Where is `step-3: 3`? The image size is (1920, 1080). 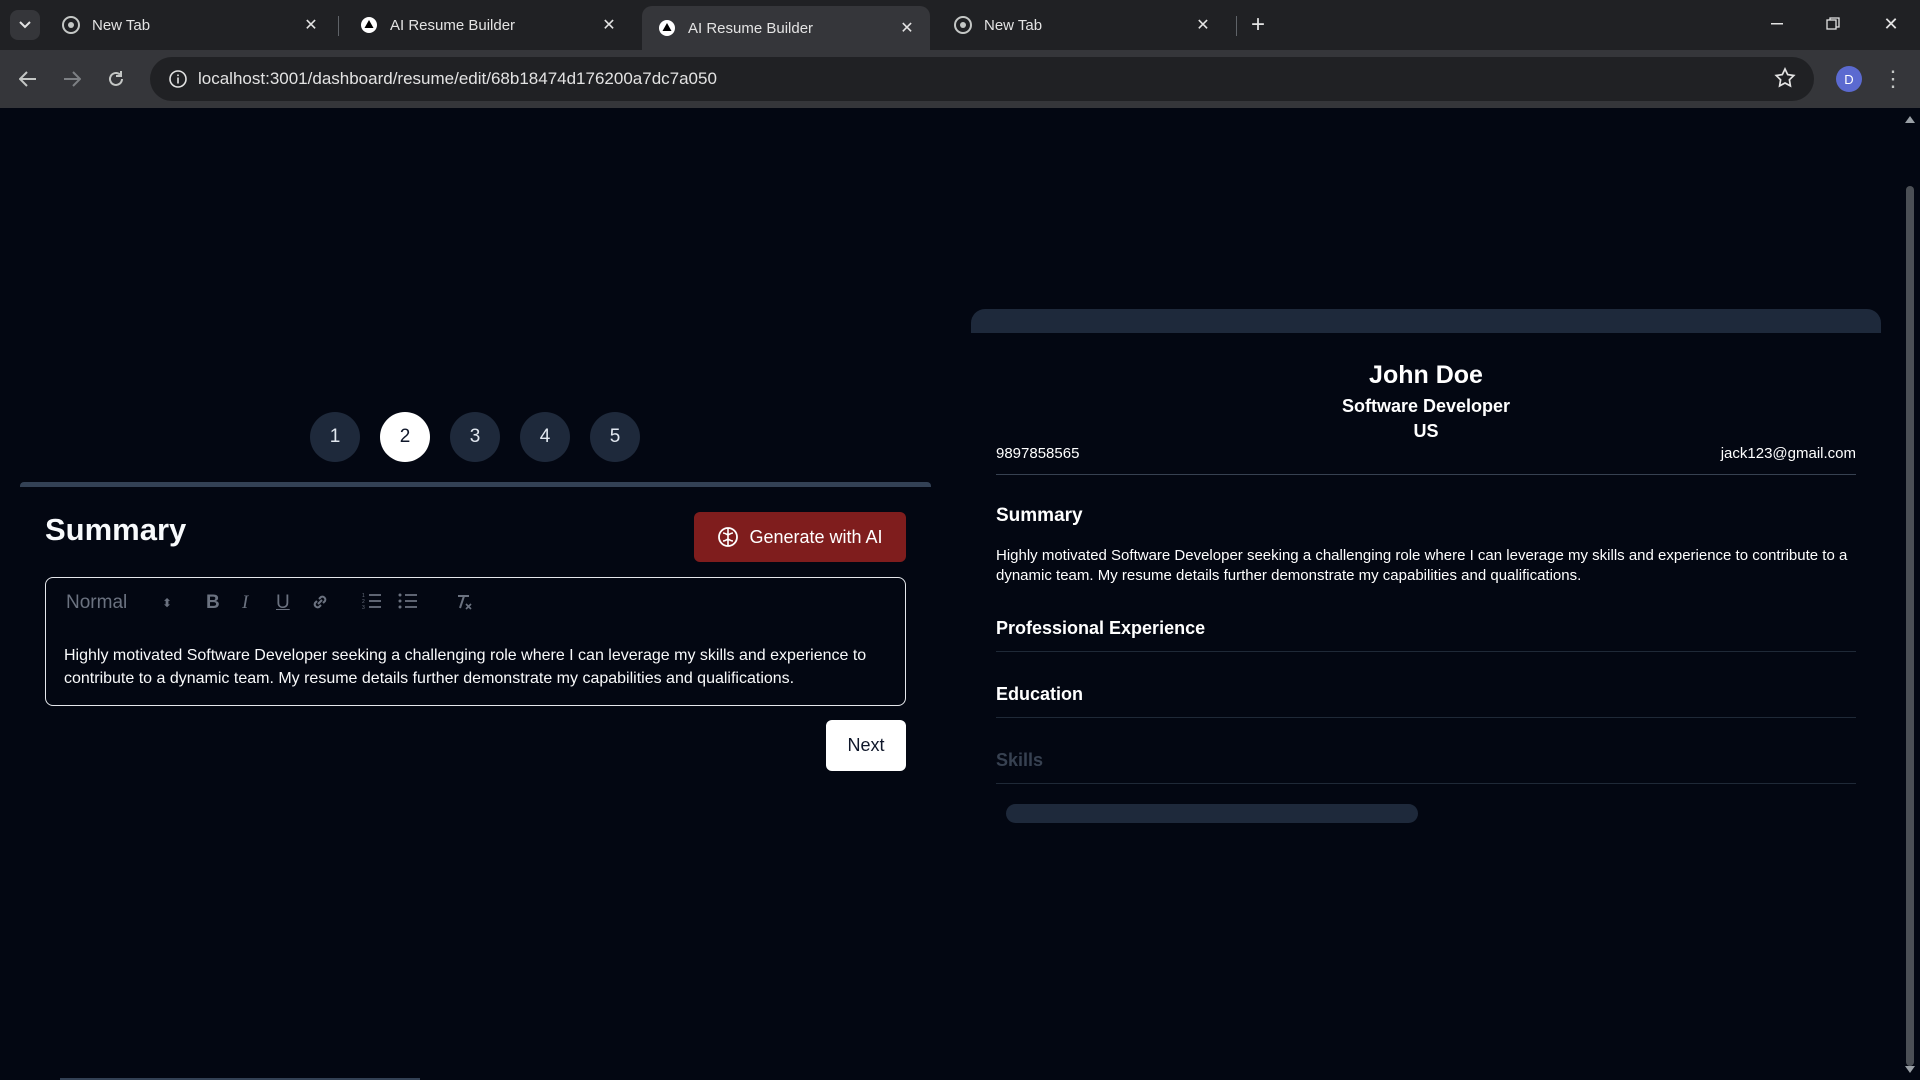
step-3: 3 is located at coordinates (475, 437).